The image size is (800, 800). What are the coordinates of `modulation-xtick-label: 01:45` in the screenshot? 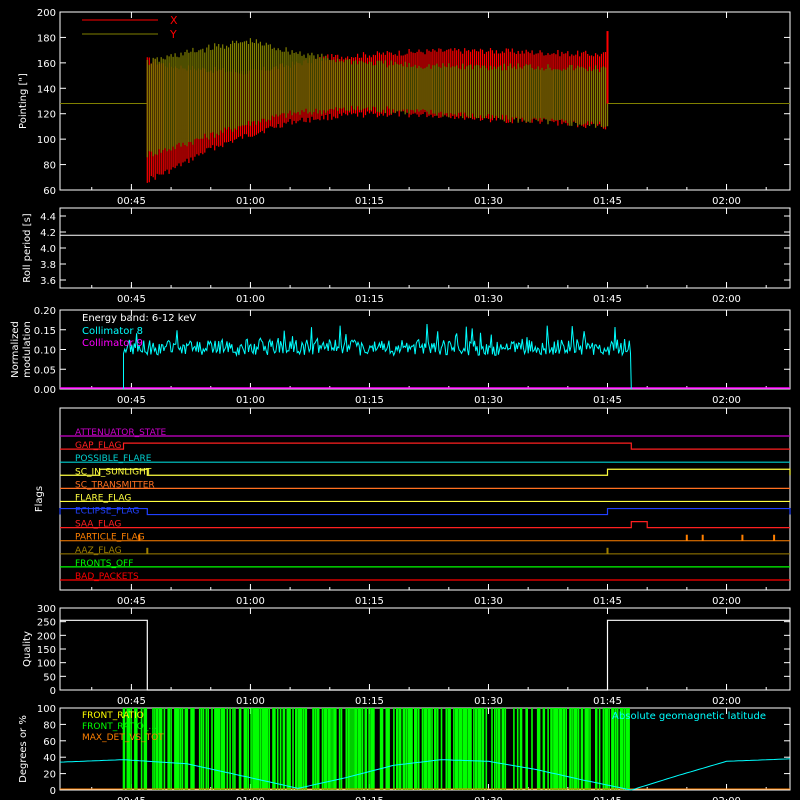 It's located at (607, 400).